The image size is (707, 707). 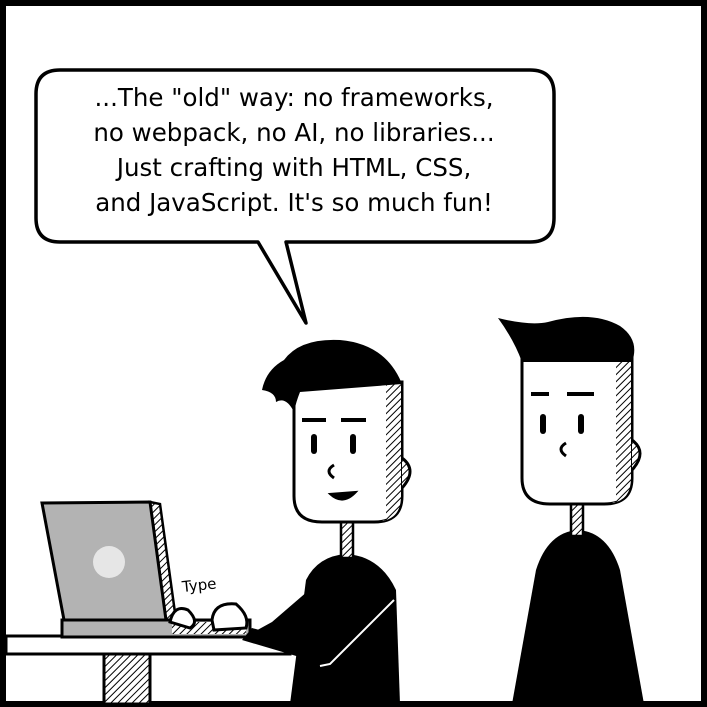 What do you see at coordinates (229, 617) in the screenshot?
I see `typing-character-right-hand` at bounding box center [229, 617].